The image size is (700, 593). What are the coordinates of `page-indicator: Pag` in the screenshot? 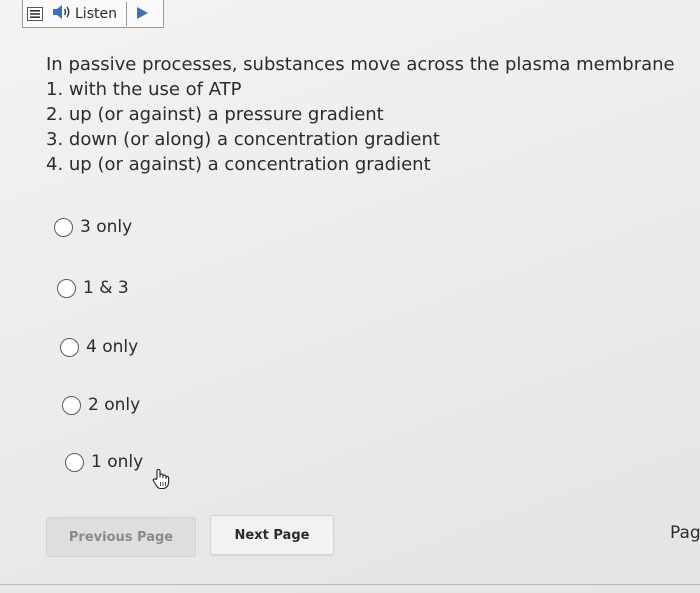 It's located at (685, 533).